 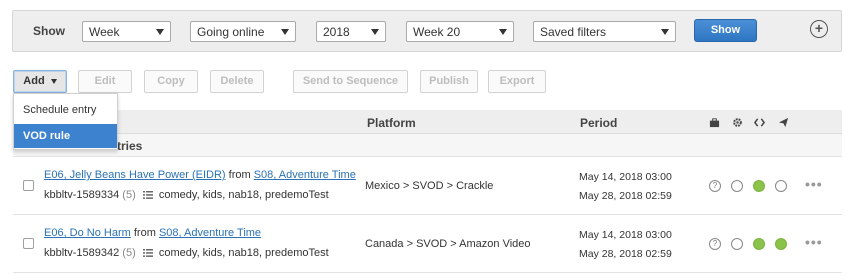 What do you see at coordinates (126, 31) in the screenshot?
I see `period-type-select: Week` at bounding box center [126, 31].